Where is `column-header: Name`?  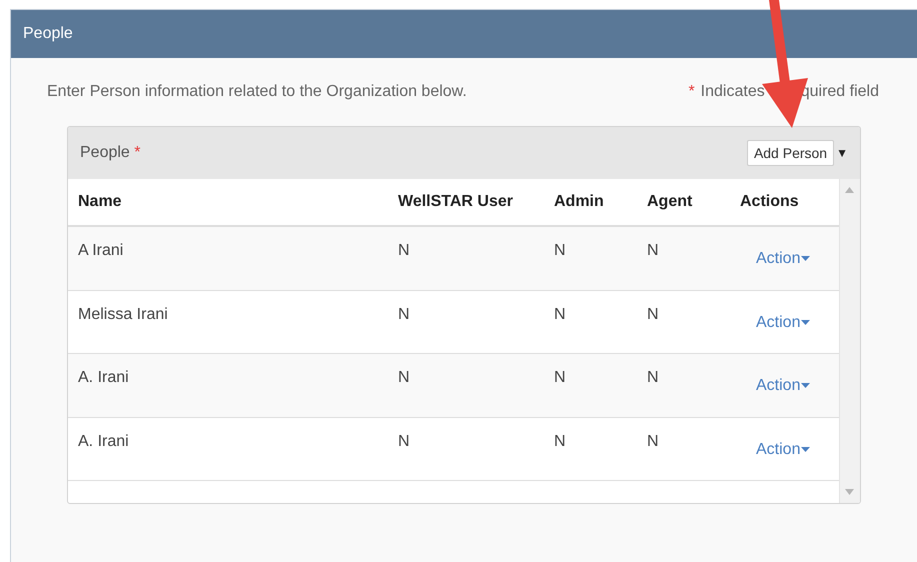 column-header: Name is located at coordinates (100, 202).